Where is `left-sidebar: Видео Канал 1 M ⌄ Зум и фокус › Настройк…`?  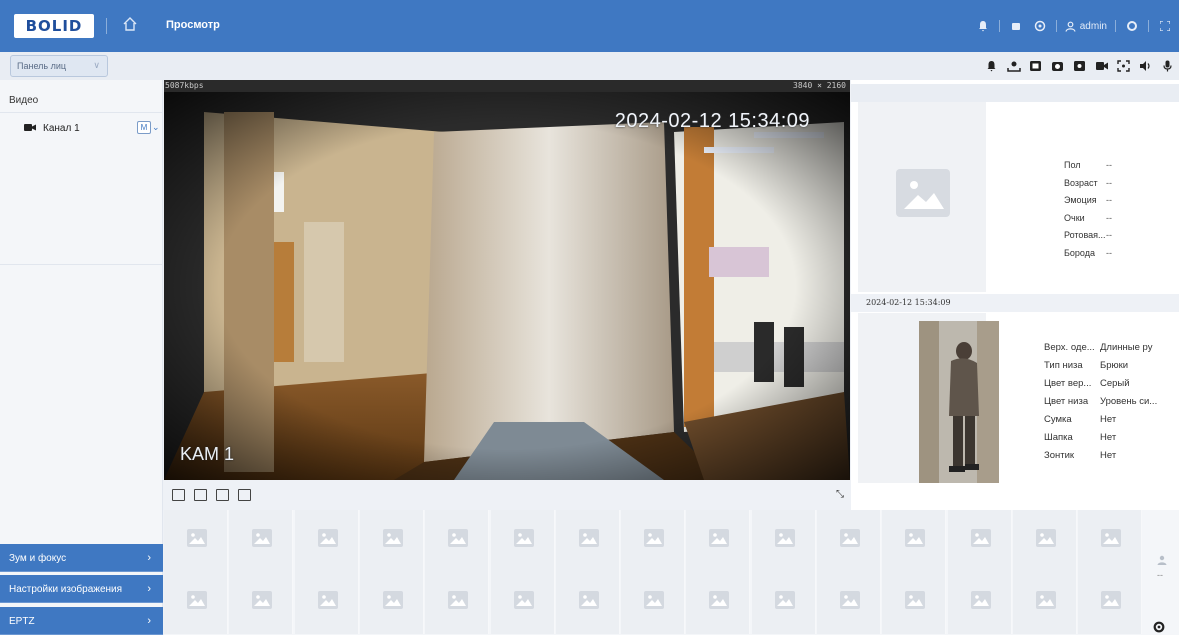
left-sidebar: Видео Канал 1 M ⌄ Зум и фокус › Настройк… is located at coordinates (81, 357).